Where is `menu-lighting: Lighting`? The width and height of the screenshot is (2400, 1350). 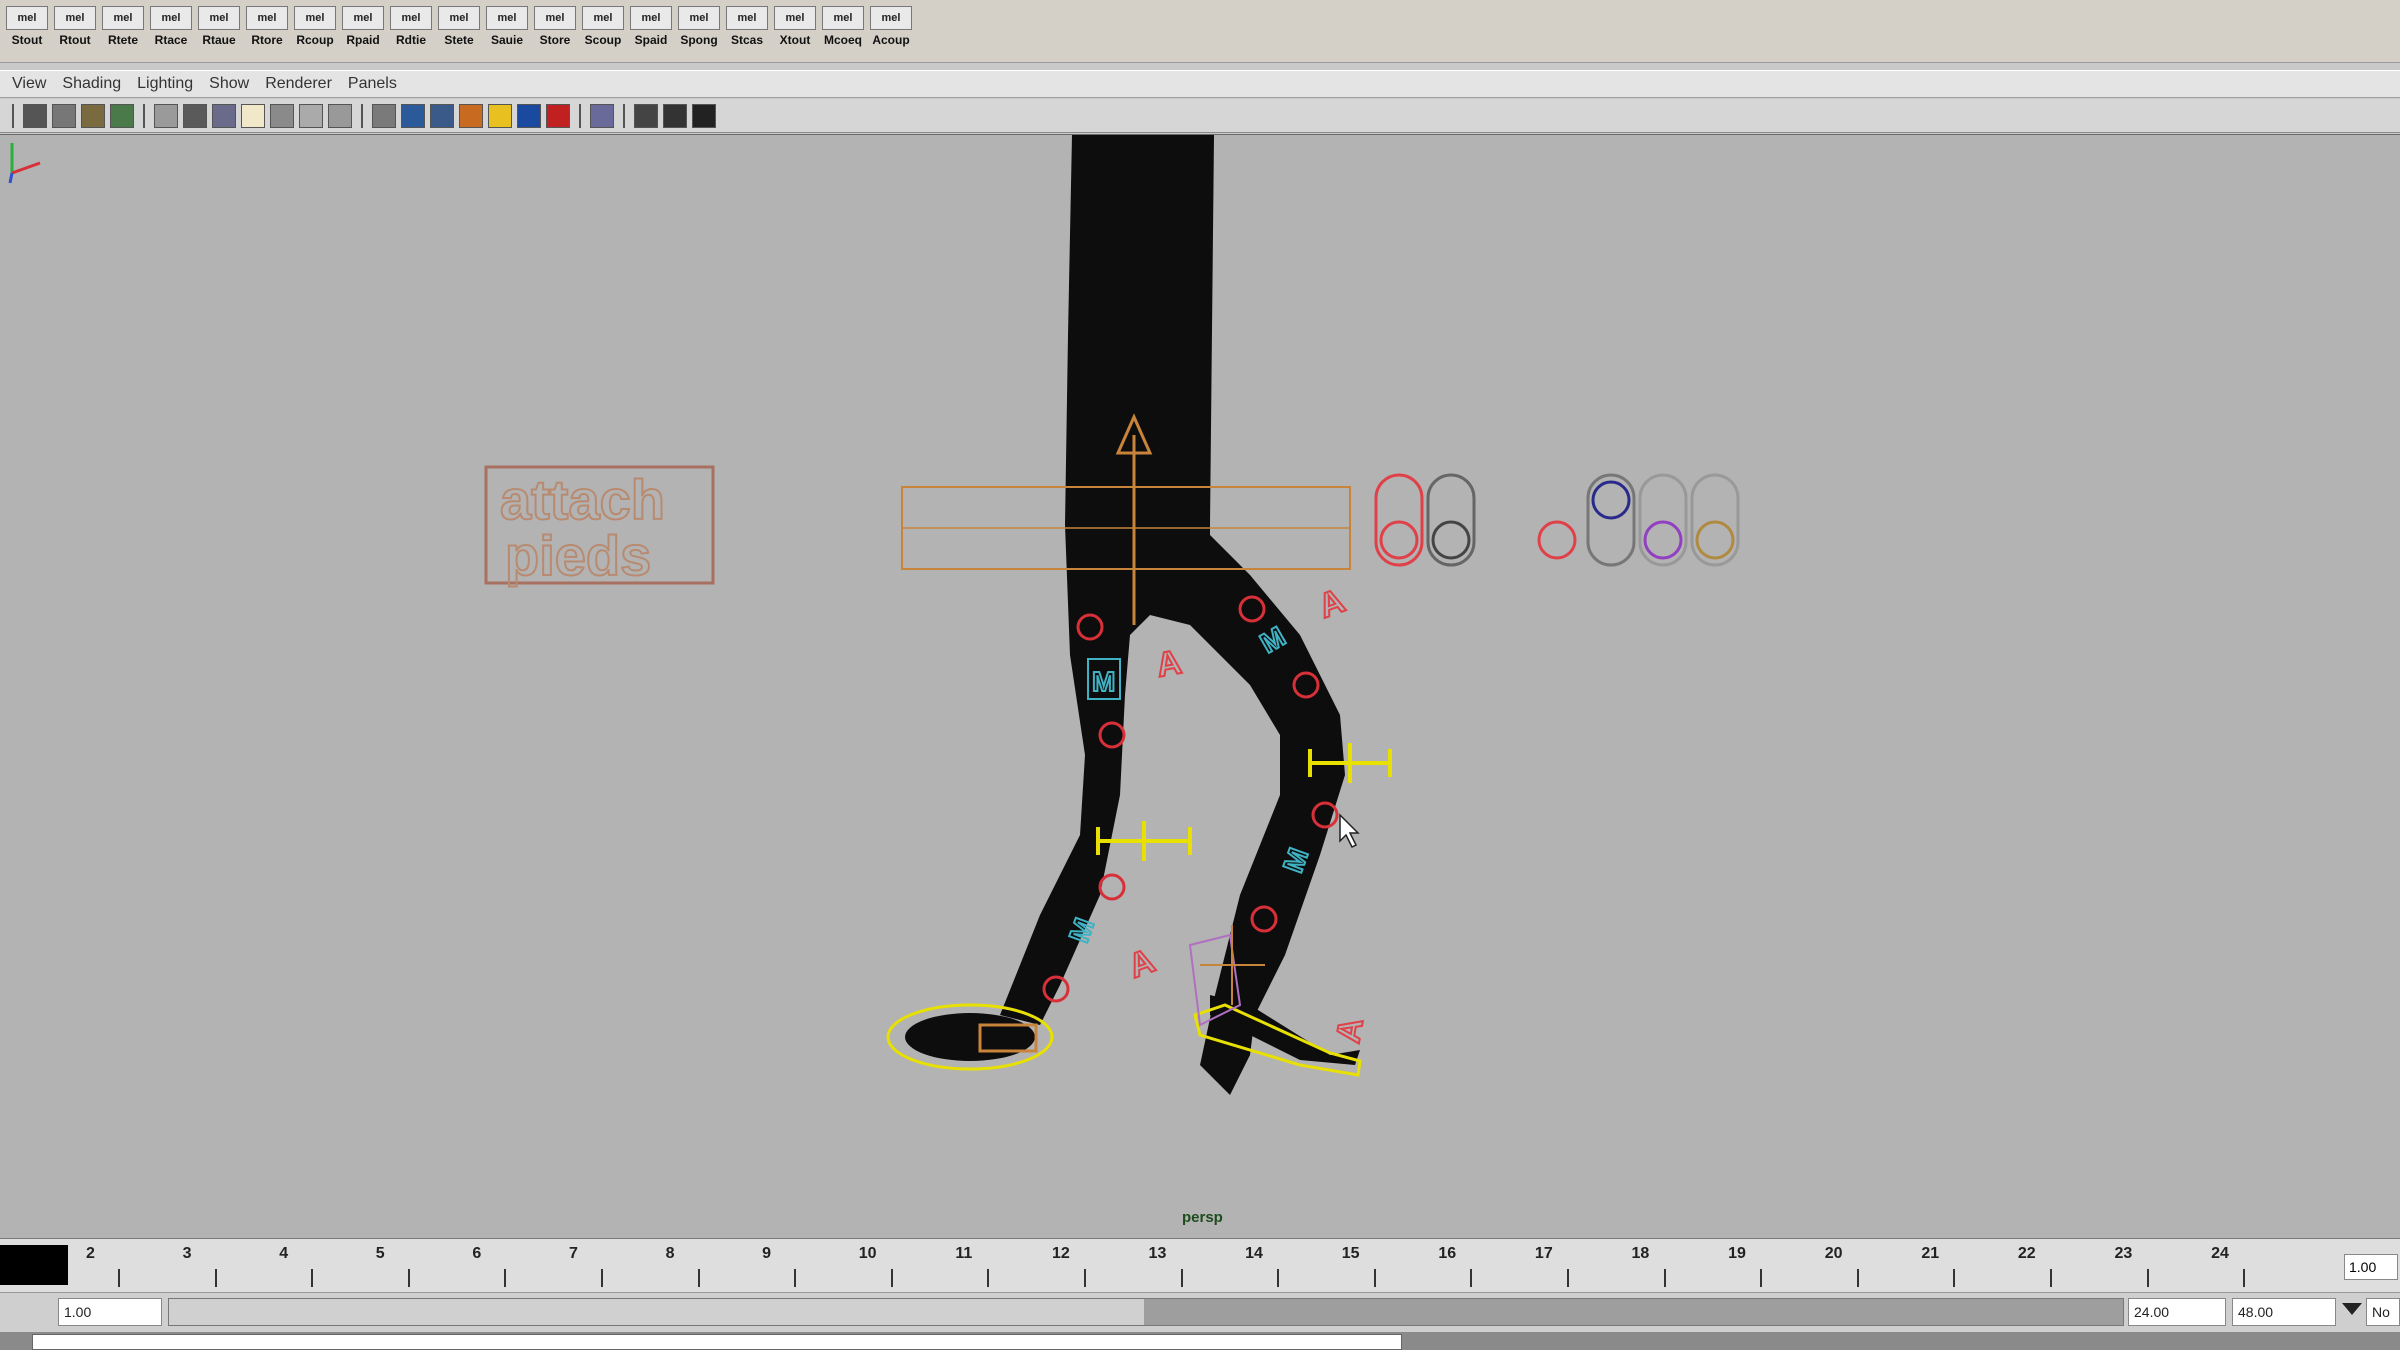
menu-lighting: Lighting is located at coordinates (165, 84).